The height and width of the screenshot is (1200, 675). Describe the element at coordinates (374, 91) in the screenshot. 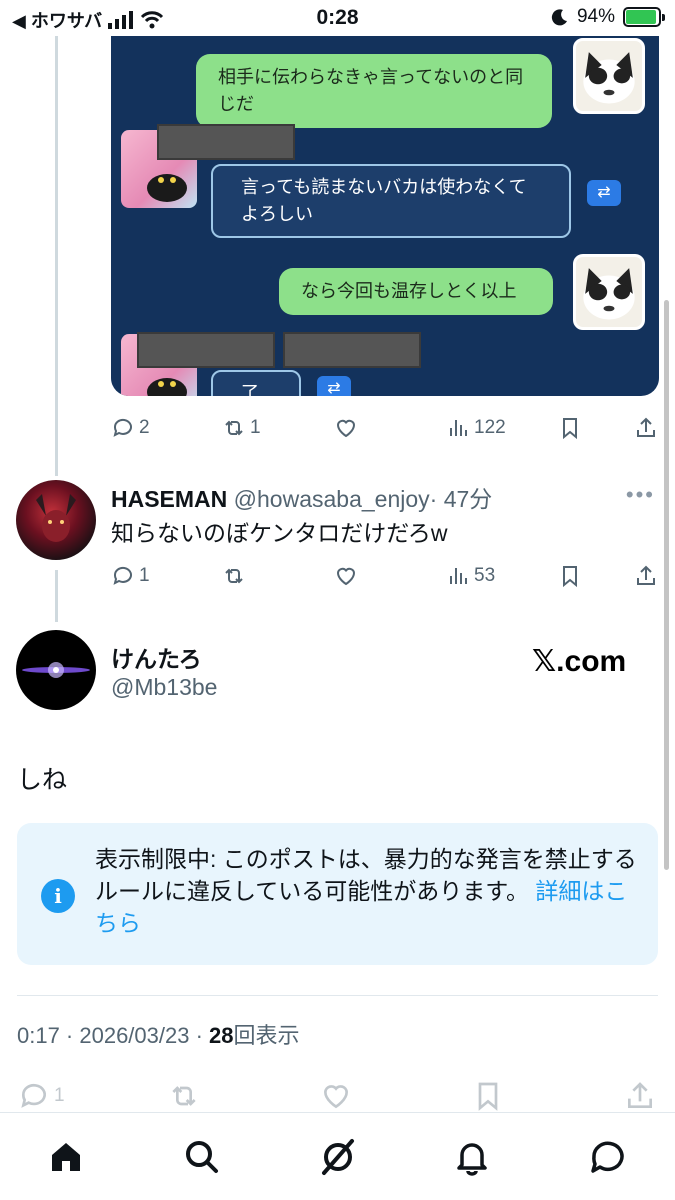

I see `chat-bubble-1: 相手に伝わらなきゃ言ってないのと同じだ` at that location.